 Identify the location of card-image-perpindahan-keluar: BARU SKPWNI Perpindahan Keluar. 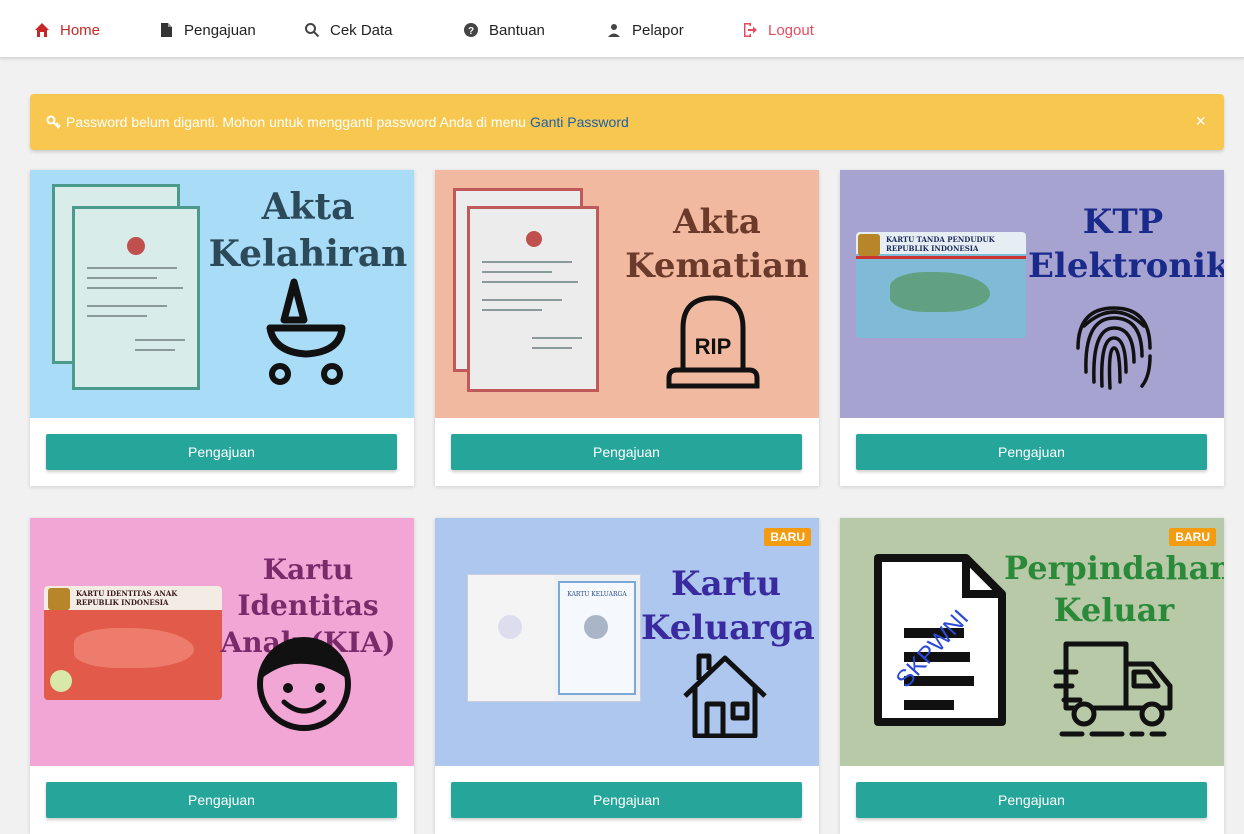
(1032, 642).